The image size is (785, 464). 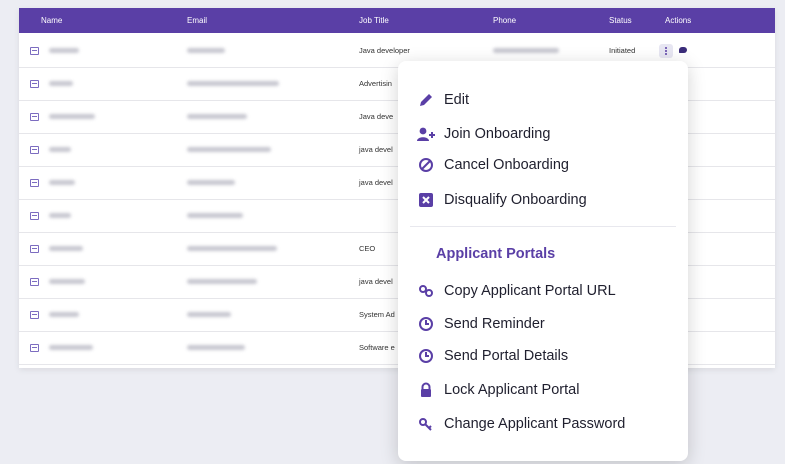 What do you see at coordinates (426, 165) in the screenshot?
I see `cancel-icon` at bounding box center [426, 165].